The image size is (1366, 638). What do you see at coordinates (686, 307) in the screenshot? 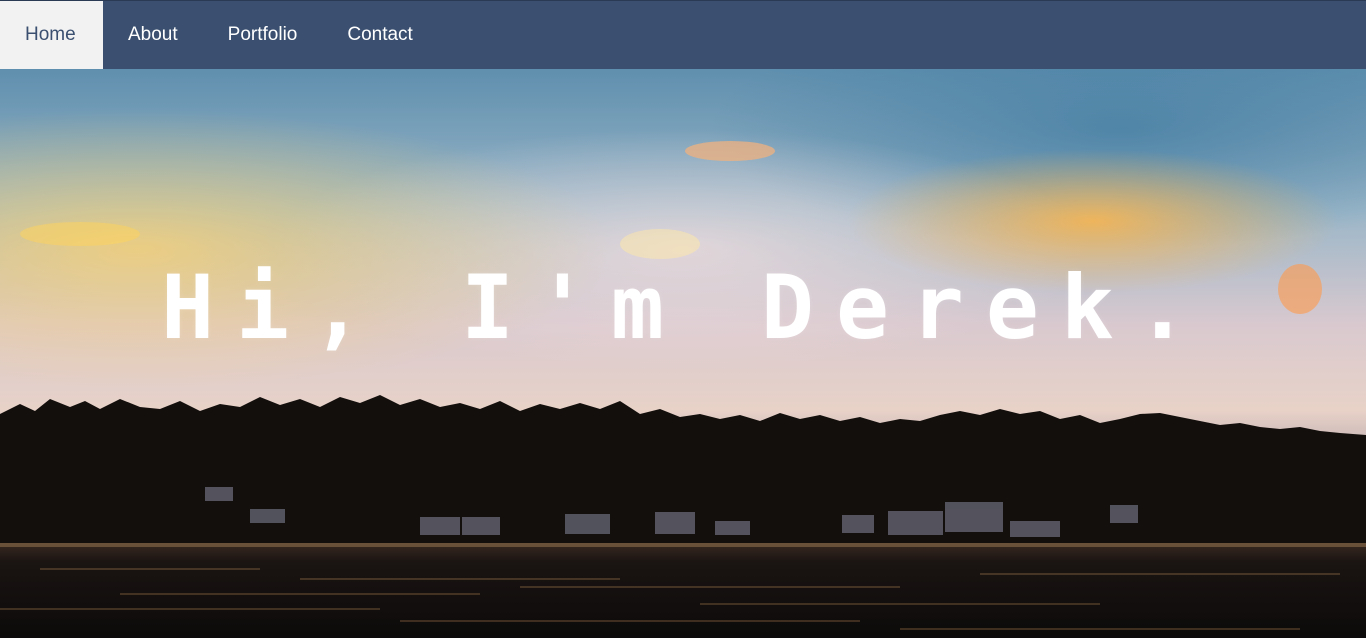
I see `hero-title: Hi, I'm Derek.` at bounding box center [686, 307].